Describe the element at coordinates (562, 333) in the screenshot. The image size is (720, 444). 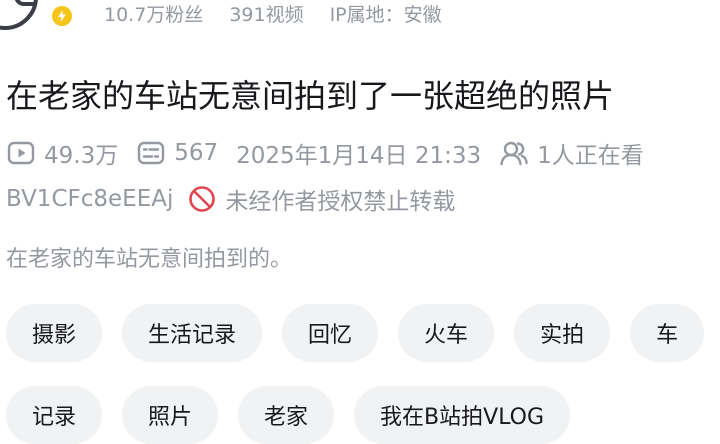
I see `tag-chip: 实拍` at that location.